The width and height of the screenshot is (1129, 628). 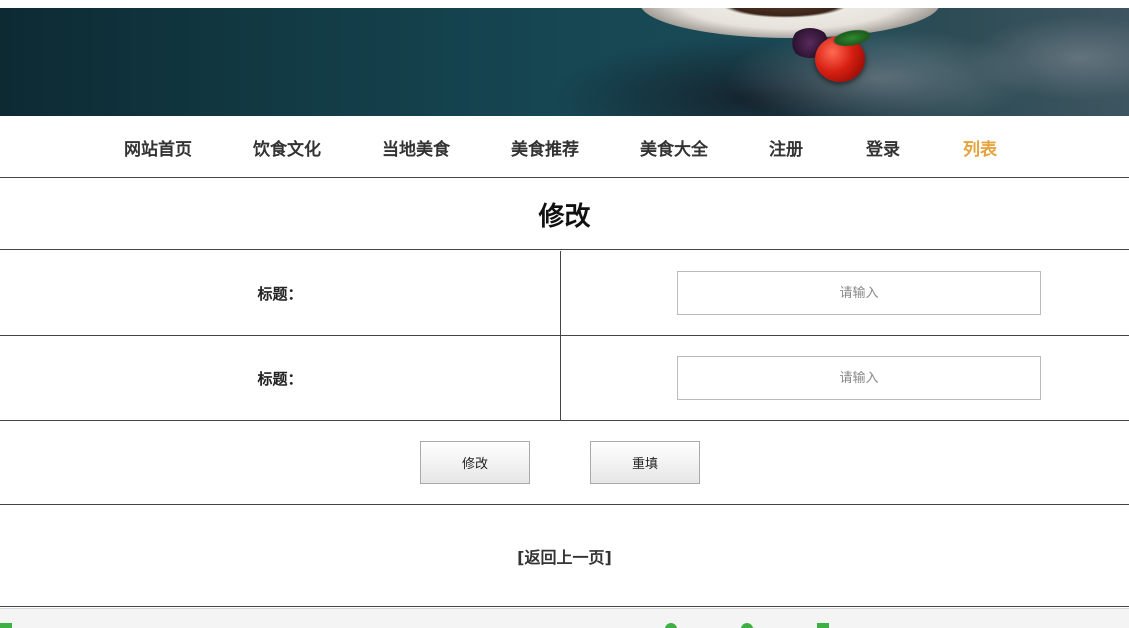 What do you see at coordinates (280, 293) in the screenshot?
I see `form-label-title-1: 标题：` at bounding box center [280, 293].